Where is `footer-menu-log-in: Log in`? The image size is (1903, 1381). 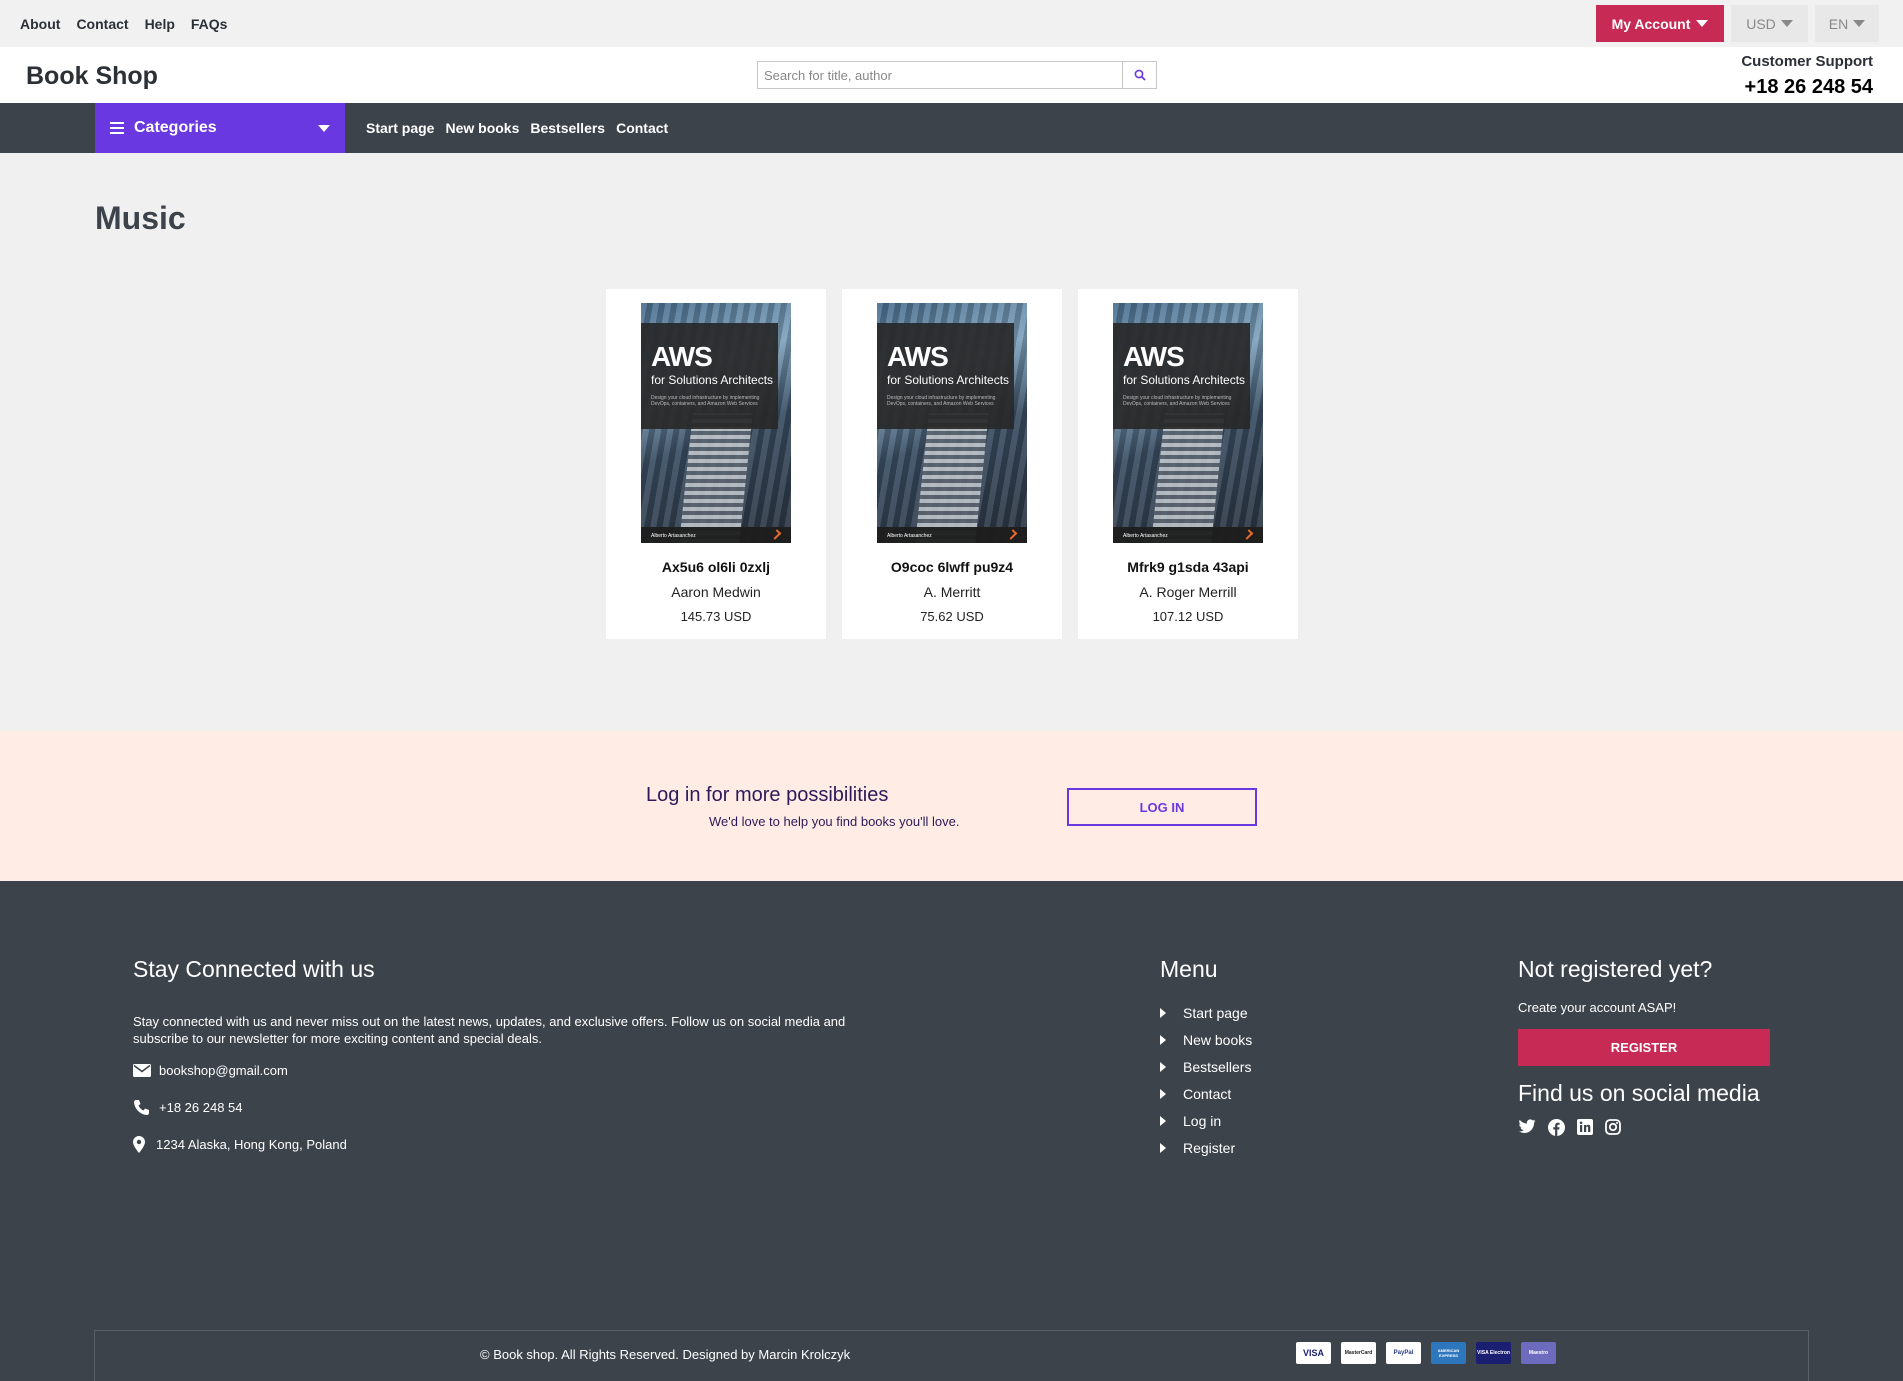
footer-menu-log-in: Log in is located at coordinates (1206, 1120).